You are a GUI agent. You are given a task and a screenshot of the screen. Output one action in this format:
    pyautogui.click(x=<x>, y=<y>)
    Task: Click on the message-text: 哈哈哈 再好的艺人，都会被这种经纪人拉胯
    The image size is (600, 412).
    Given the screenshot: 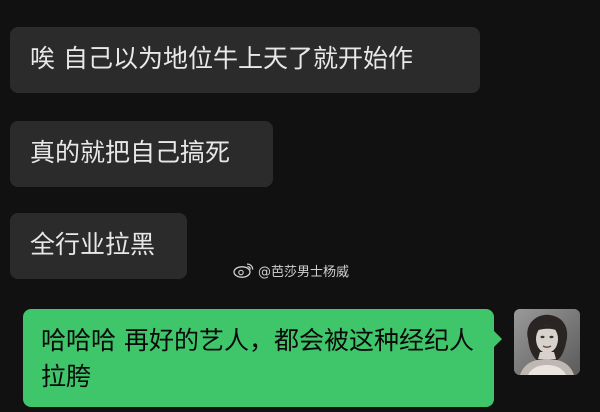 What is the action you would take?
    pyautogui.click(x=257, y=358)
    